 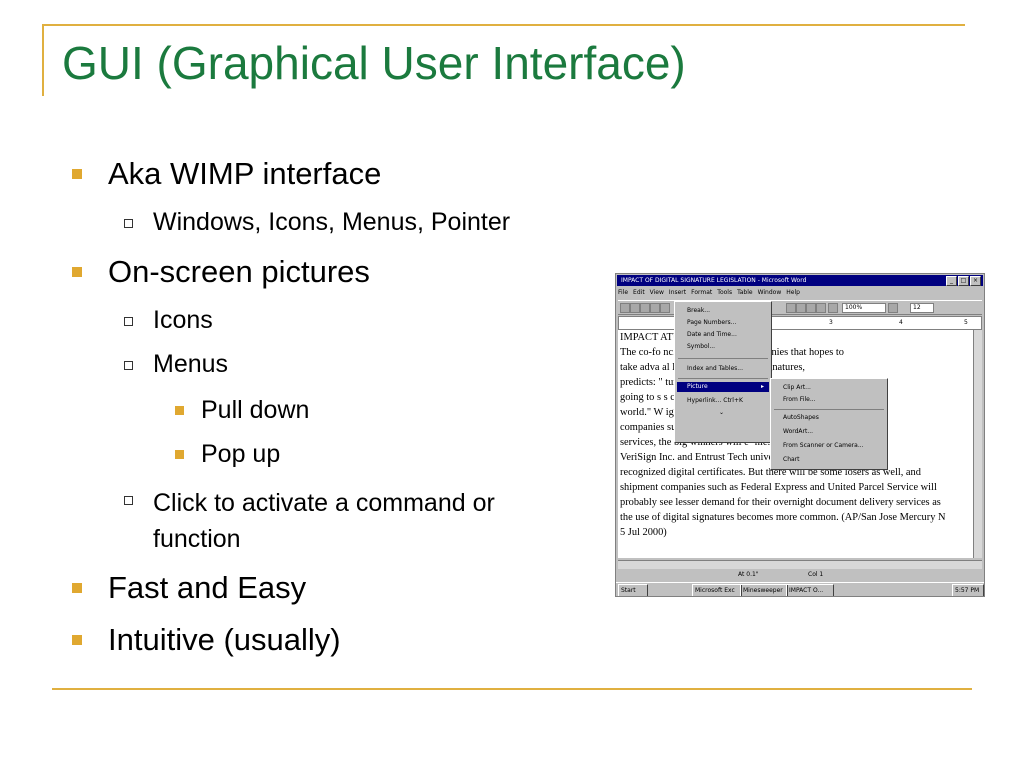 What do you see at coordinates (725, 292) in the screenshot?
I see `menu-tools: Tools` at bounding box center [725, 292].